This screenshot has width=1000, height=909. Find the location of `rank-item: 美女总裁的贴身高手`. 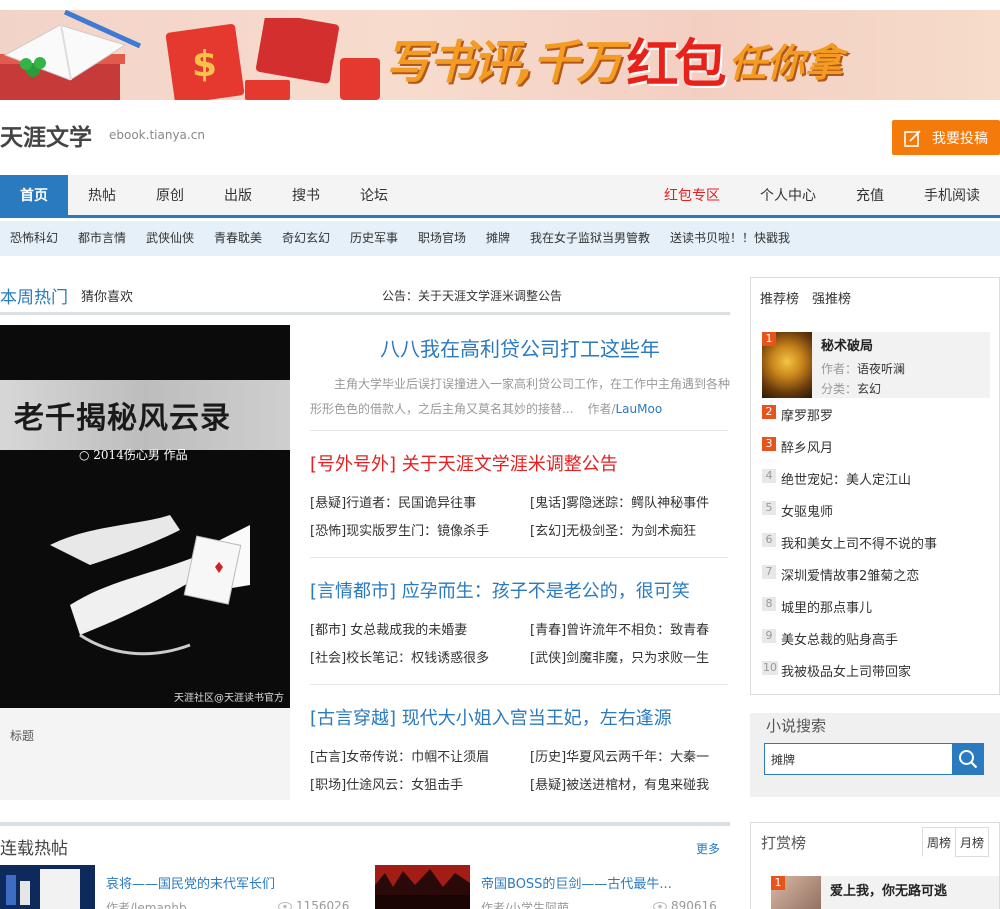

rank-item: 美女总裁的贴身高手 is located at coordinates (839, 638).